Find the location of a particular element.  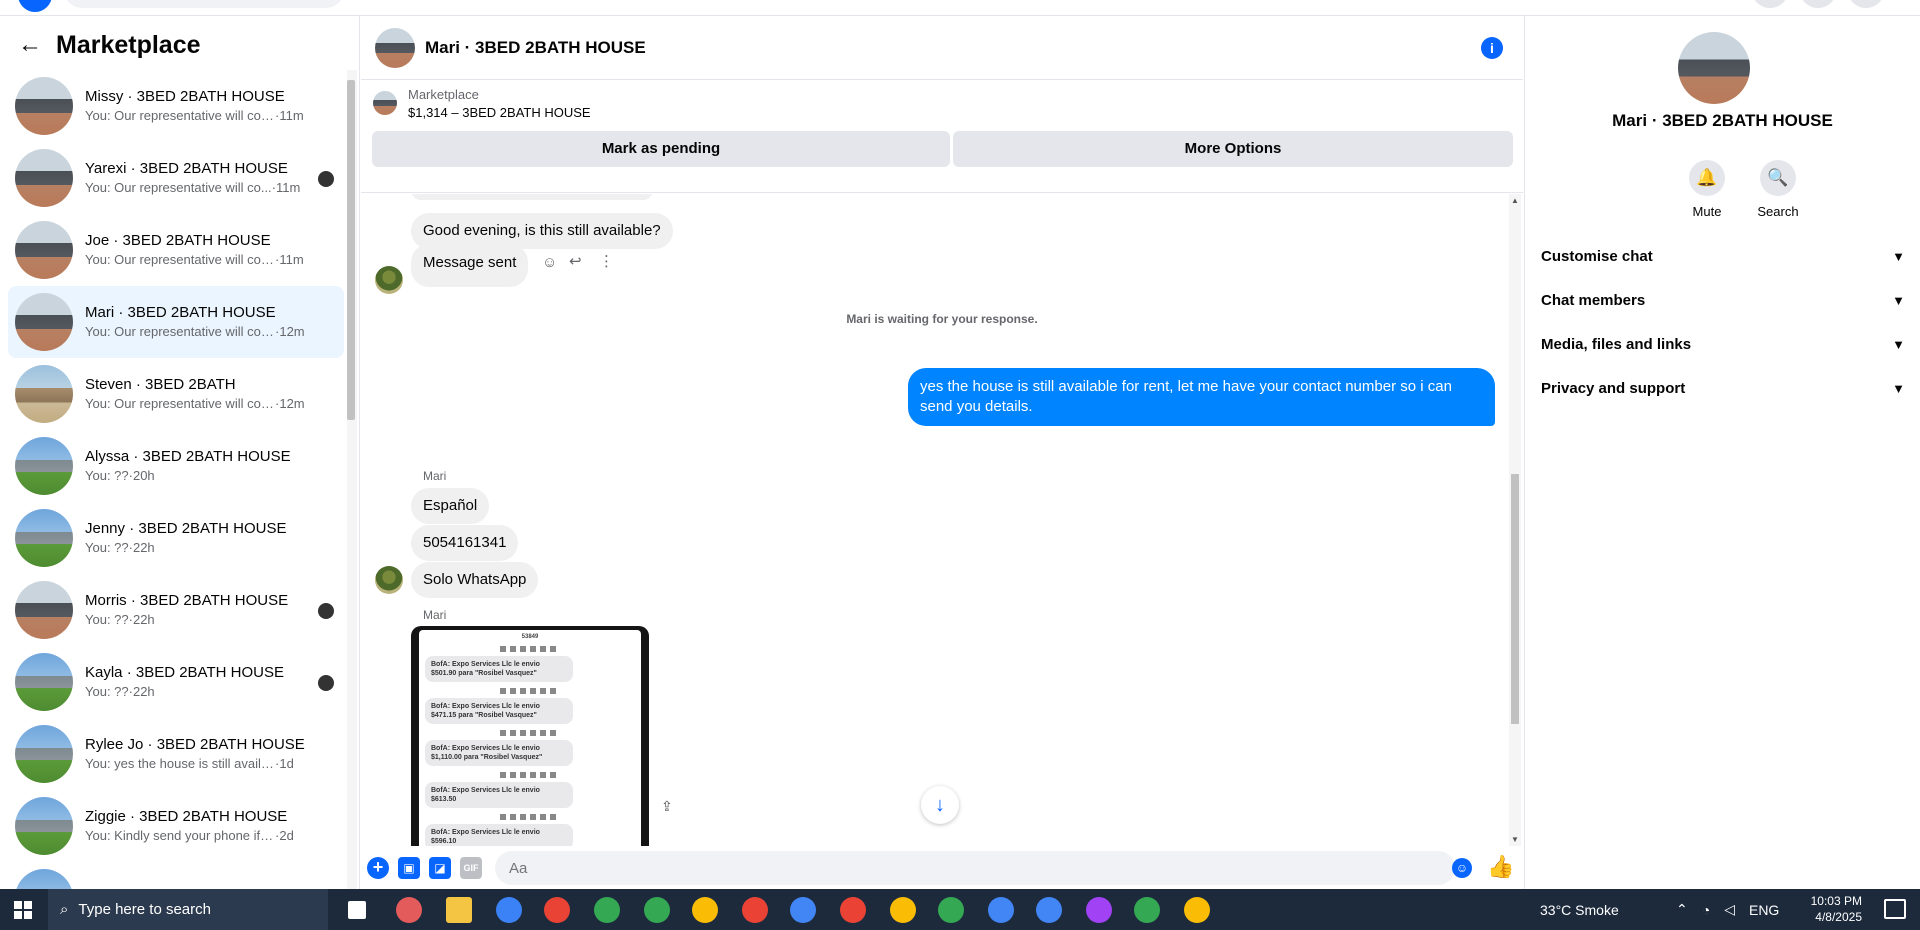

conversation-item: Jenny · 3BED 2BATH HOUSE You: ?? · 22h is located at coordinates (176, 538).